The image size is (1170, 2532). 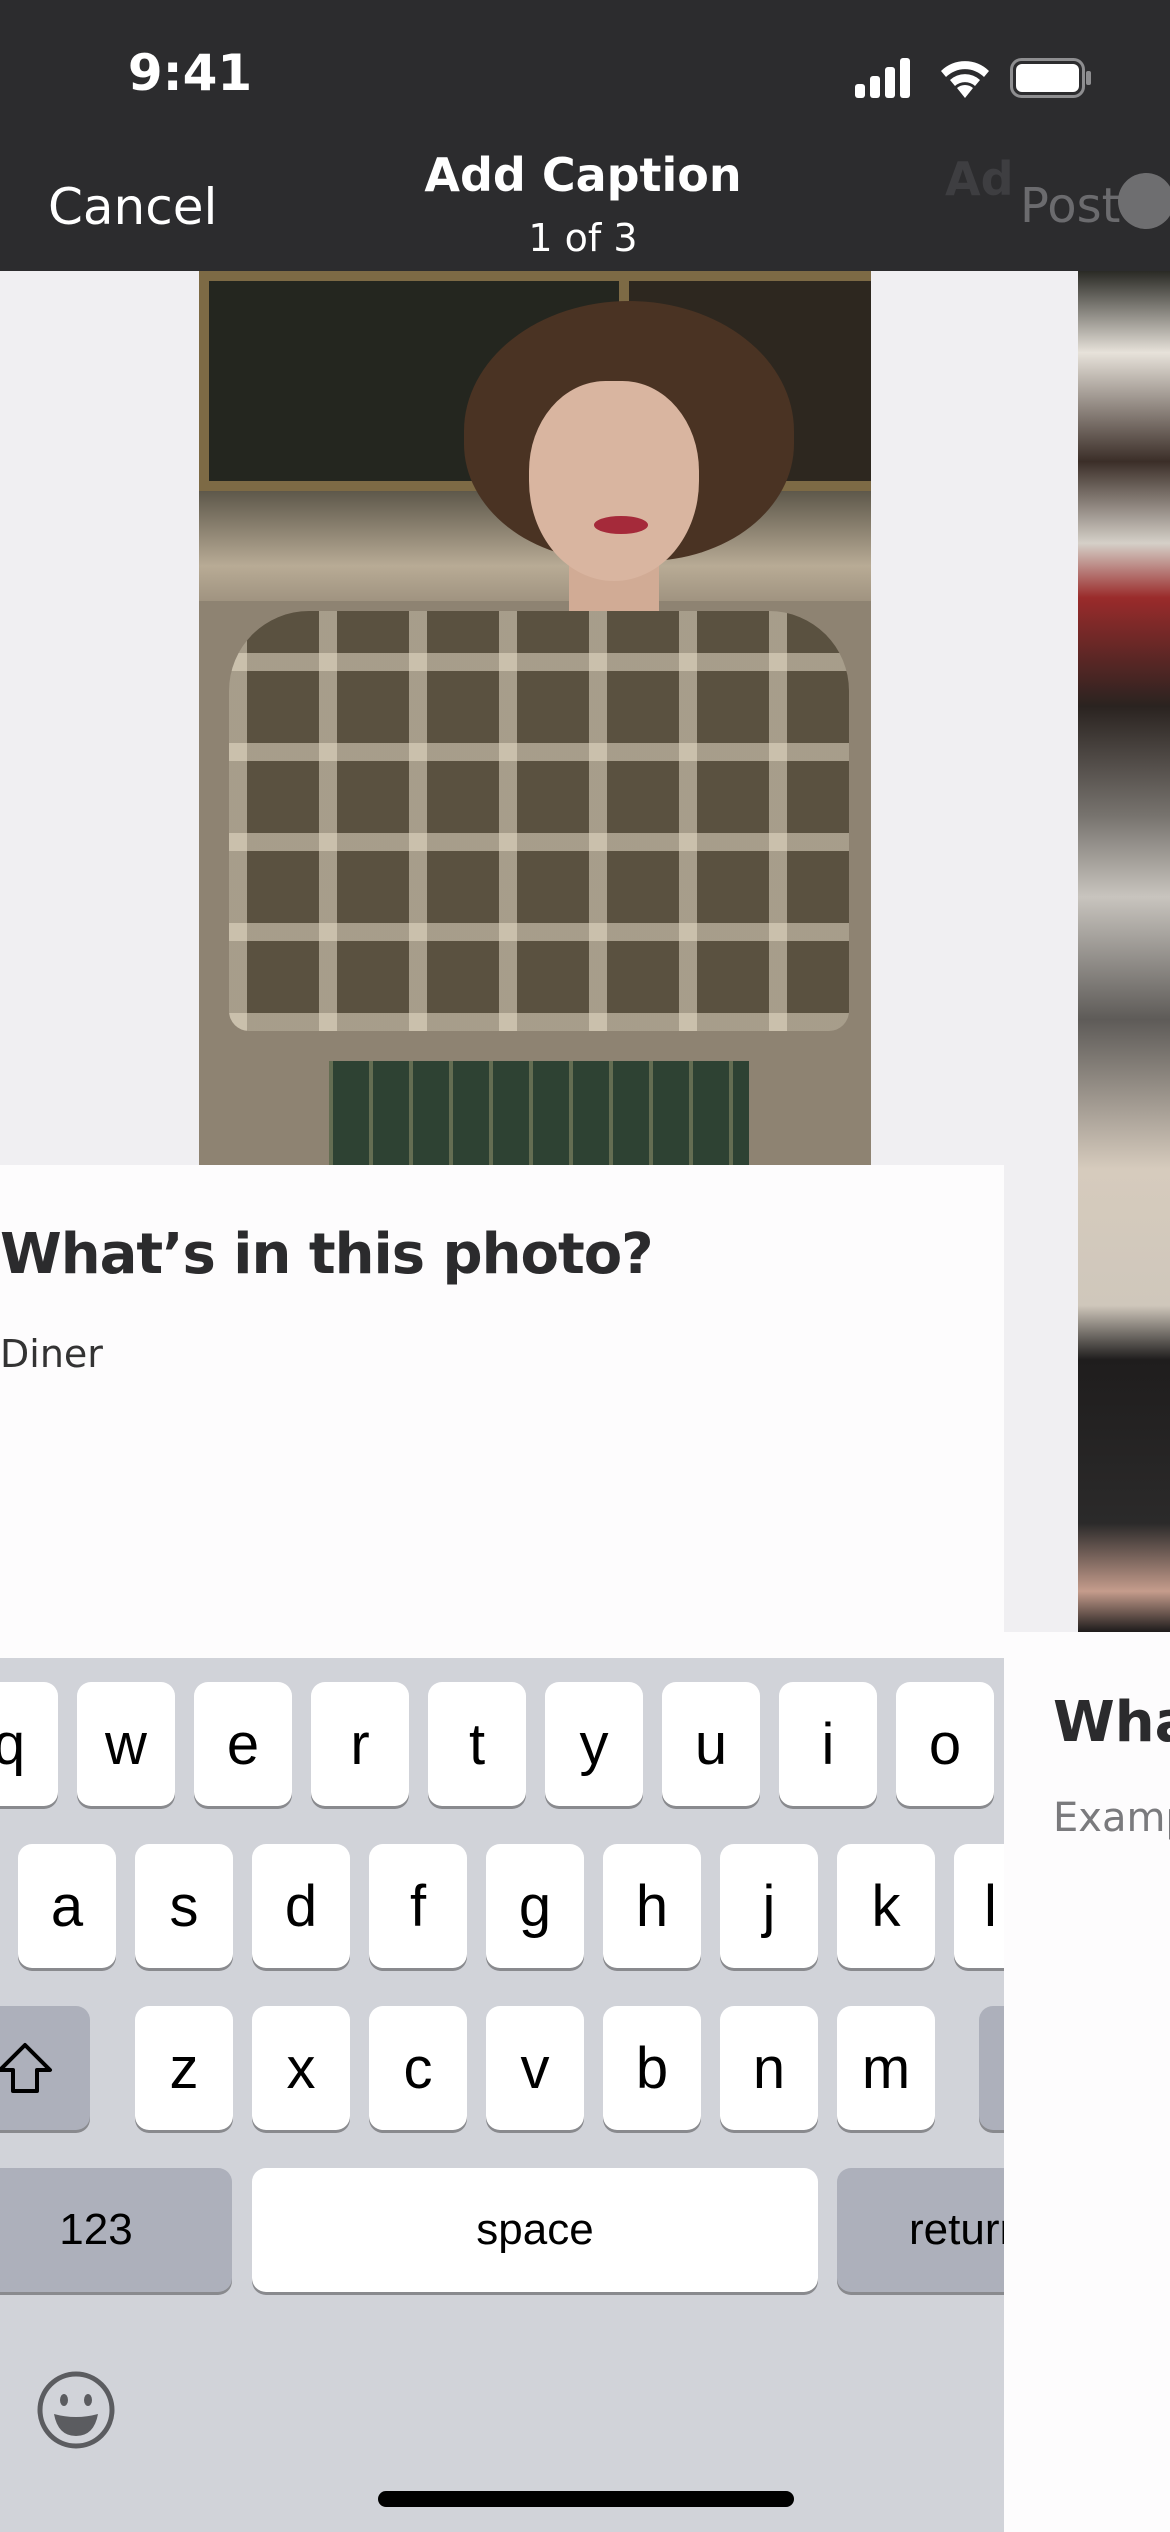 I want to click on next-caption-card, so click(x=1087, y=2082).